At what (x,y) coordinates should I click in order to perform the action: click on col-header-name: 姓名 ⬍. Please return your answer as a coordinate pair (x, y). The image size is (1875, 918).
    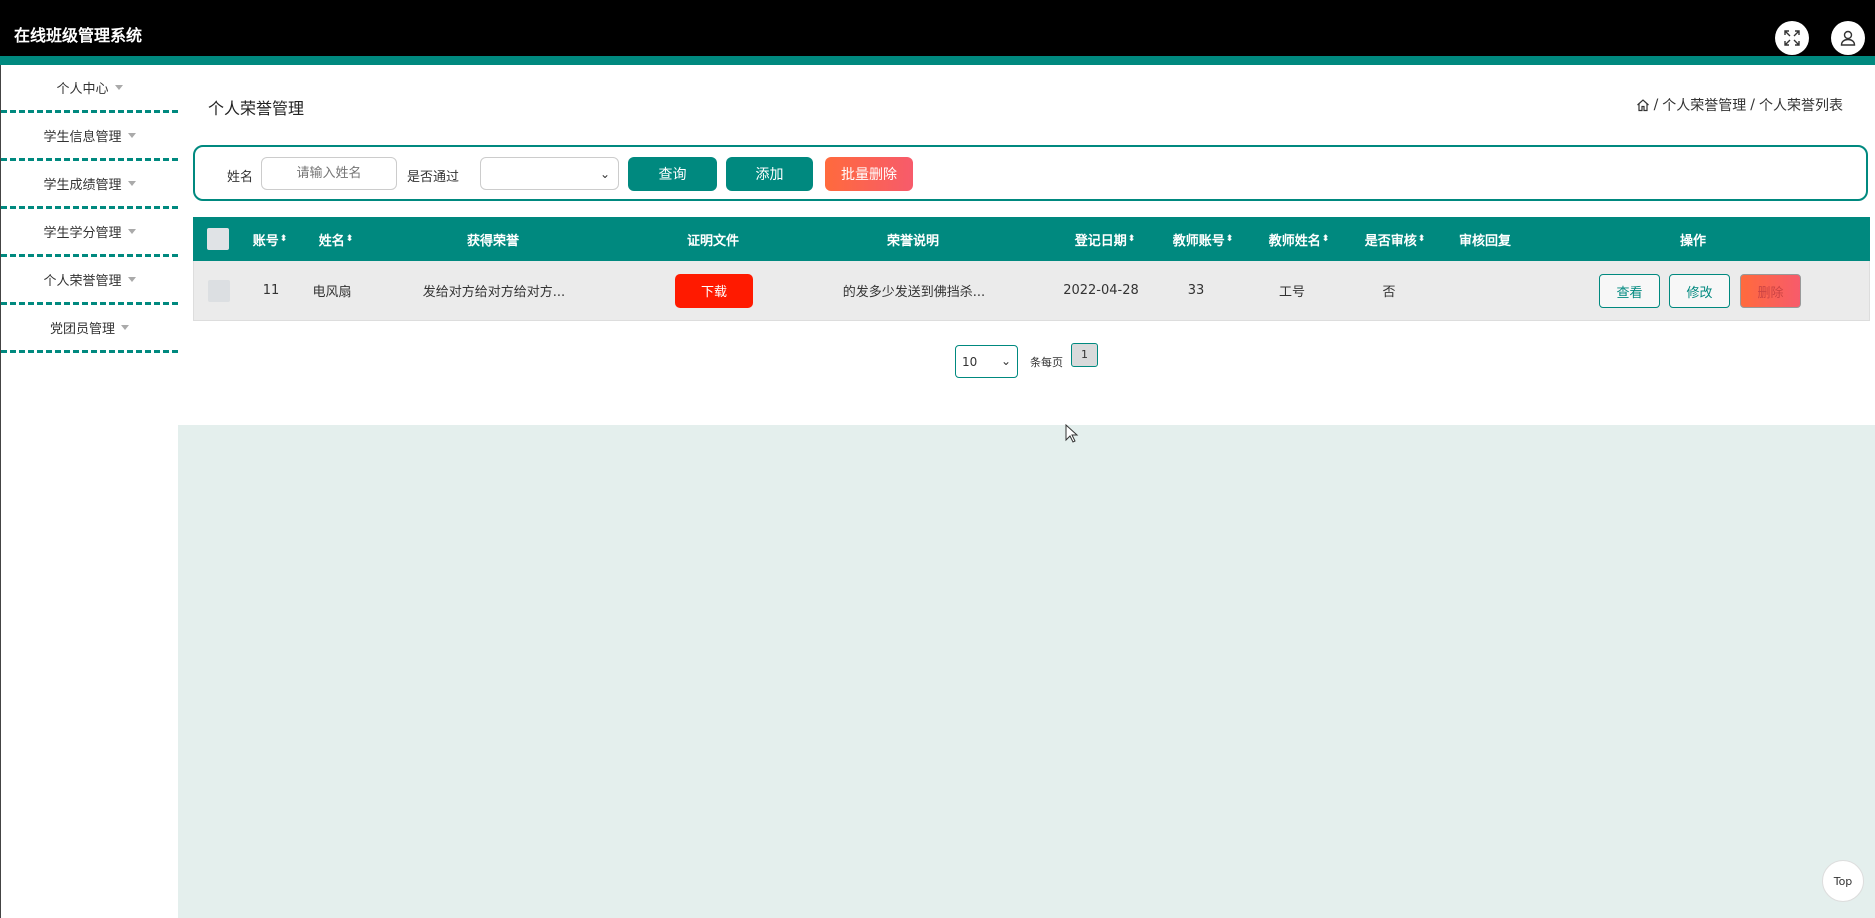
    Looking at the image, I should click on (336, 239).